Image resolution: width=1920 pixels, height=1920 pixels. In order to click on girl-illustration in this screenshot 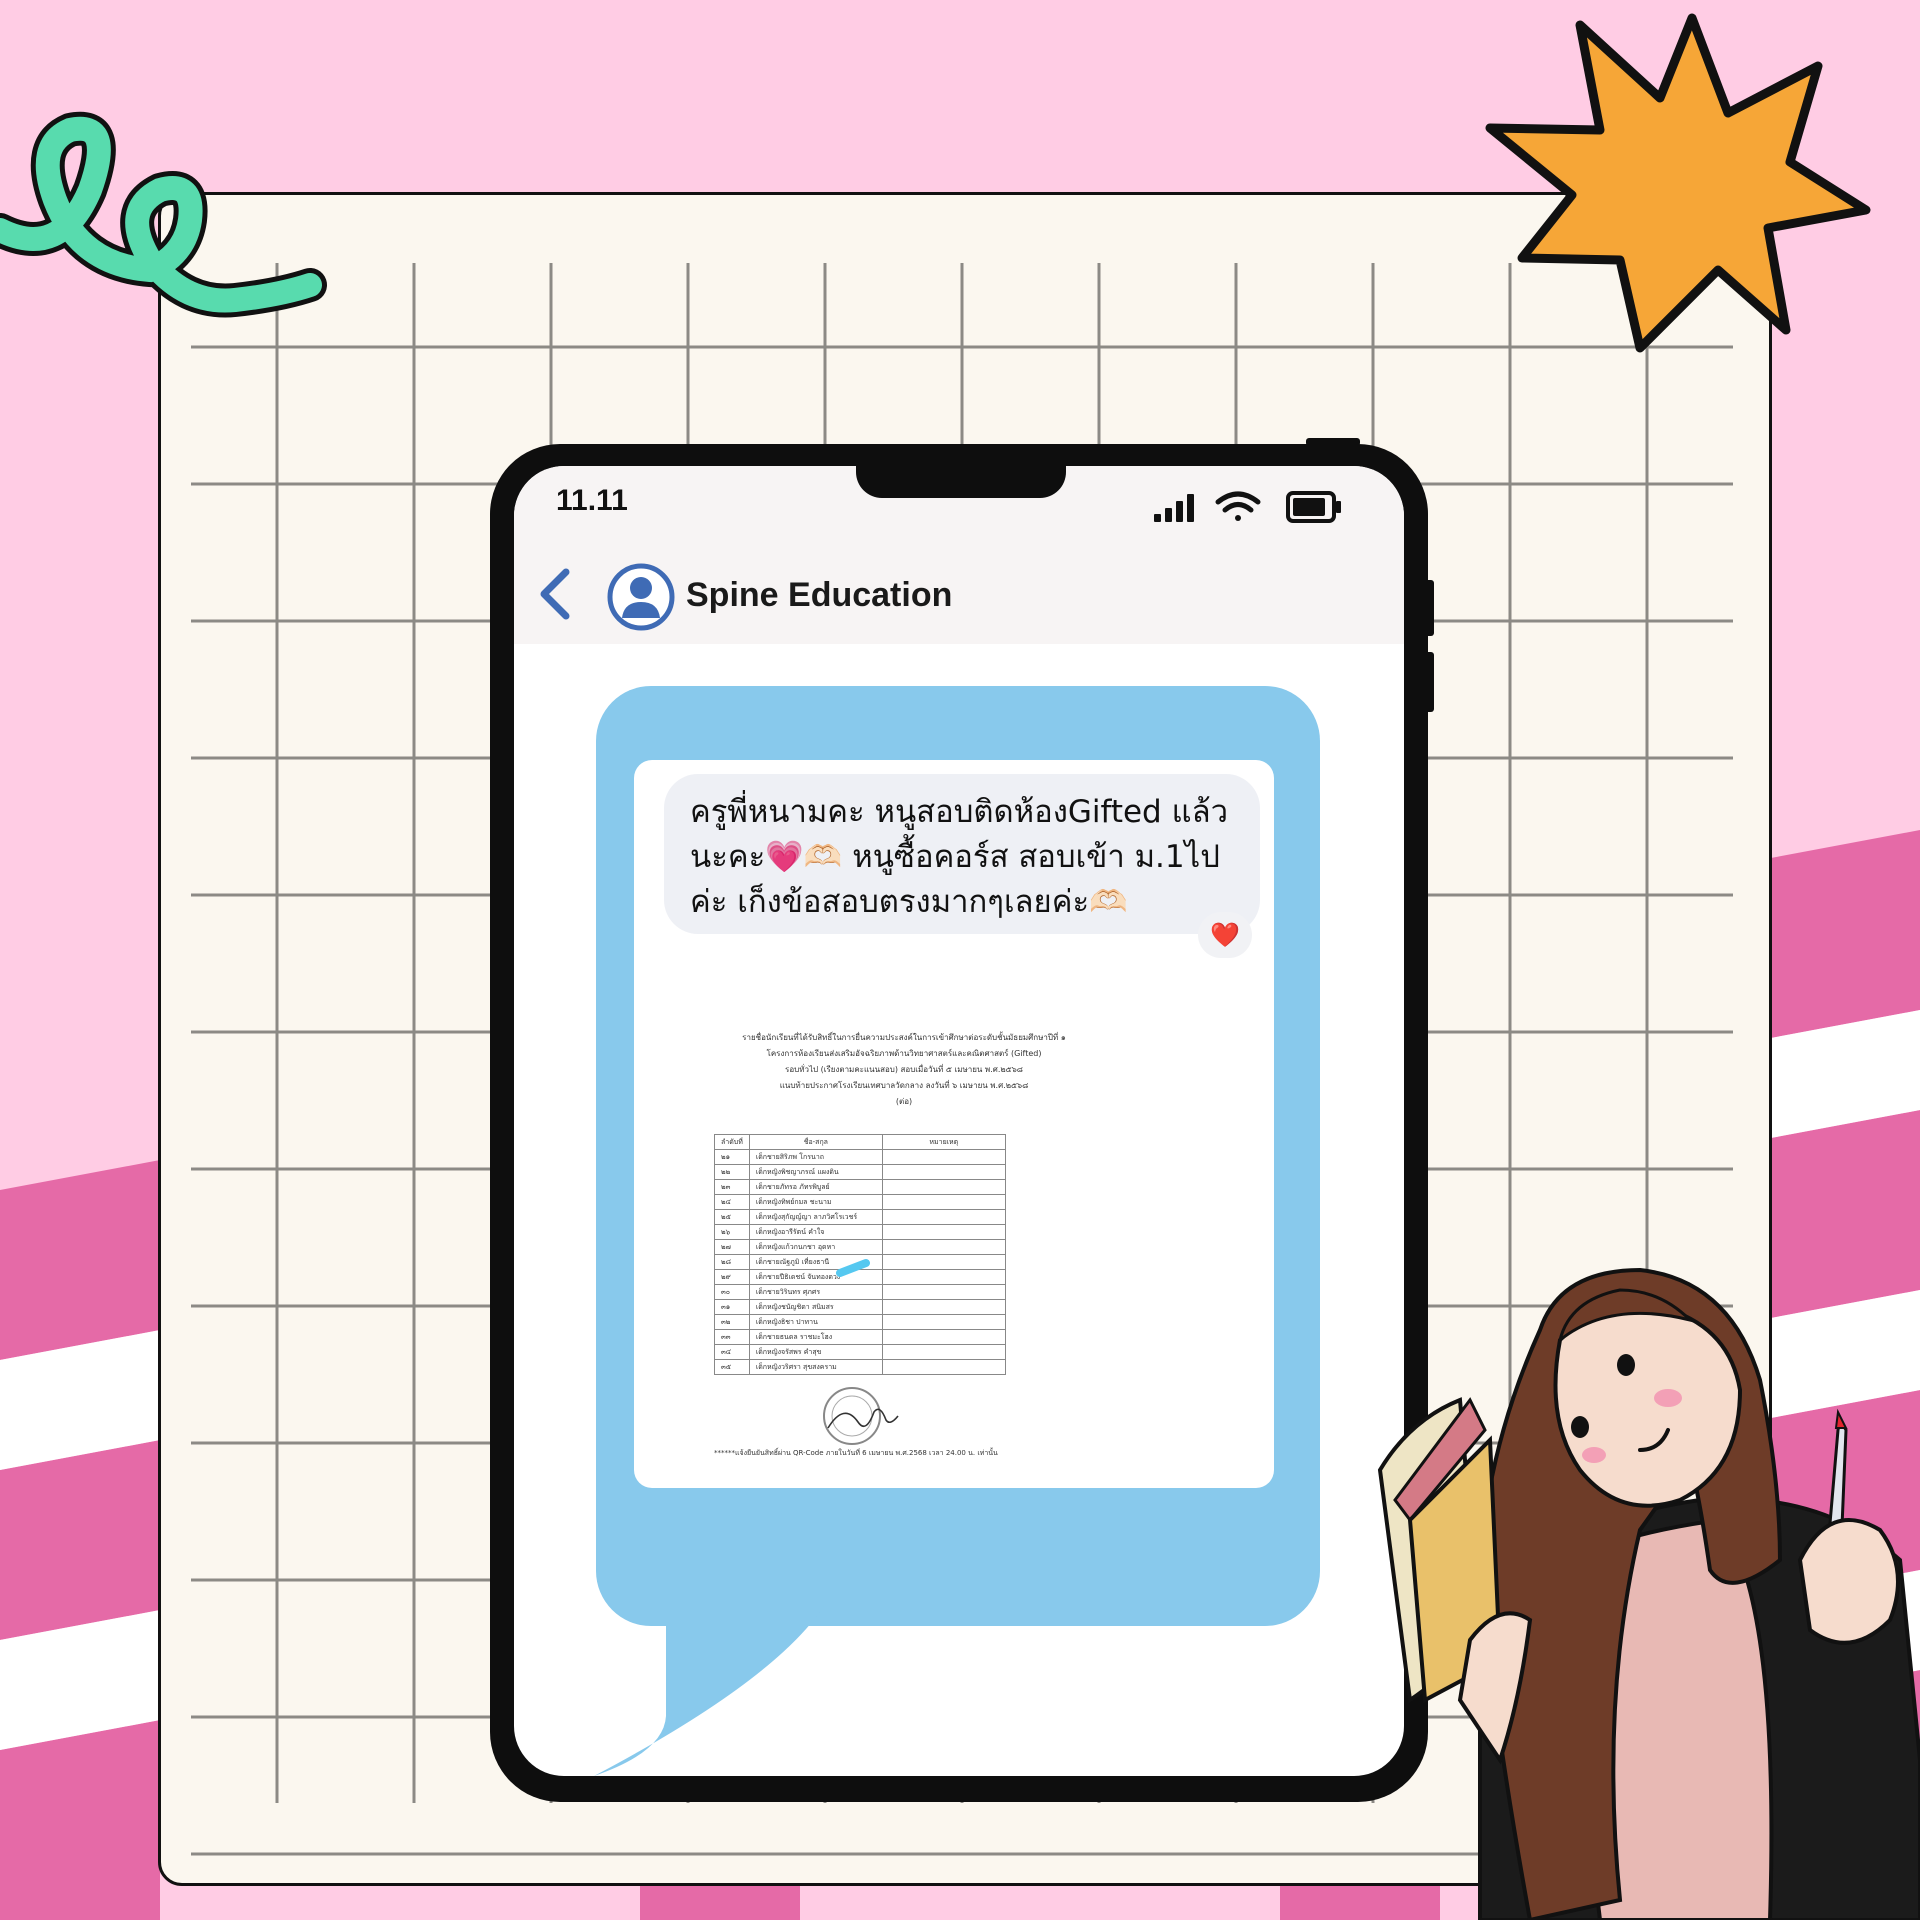, I will do `click(1648, 1593)`.